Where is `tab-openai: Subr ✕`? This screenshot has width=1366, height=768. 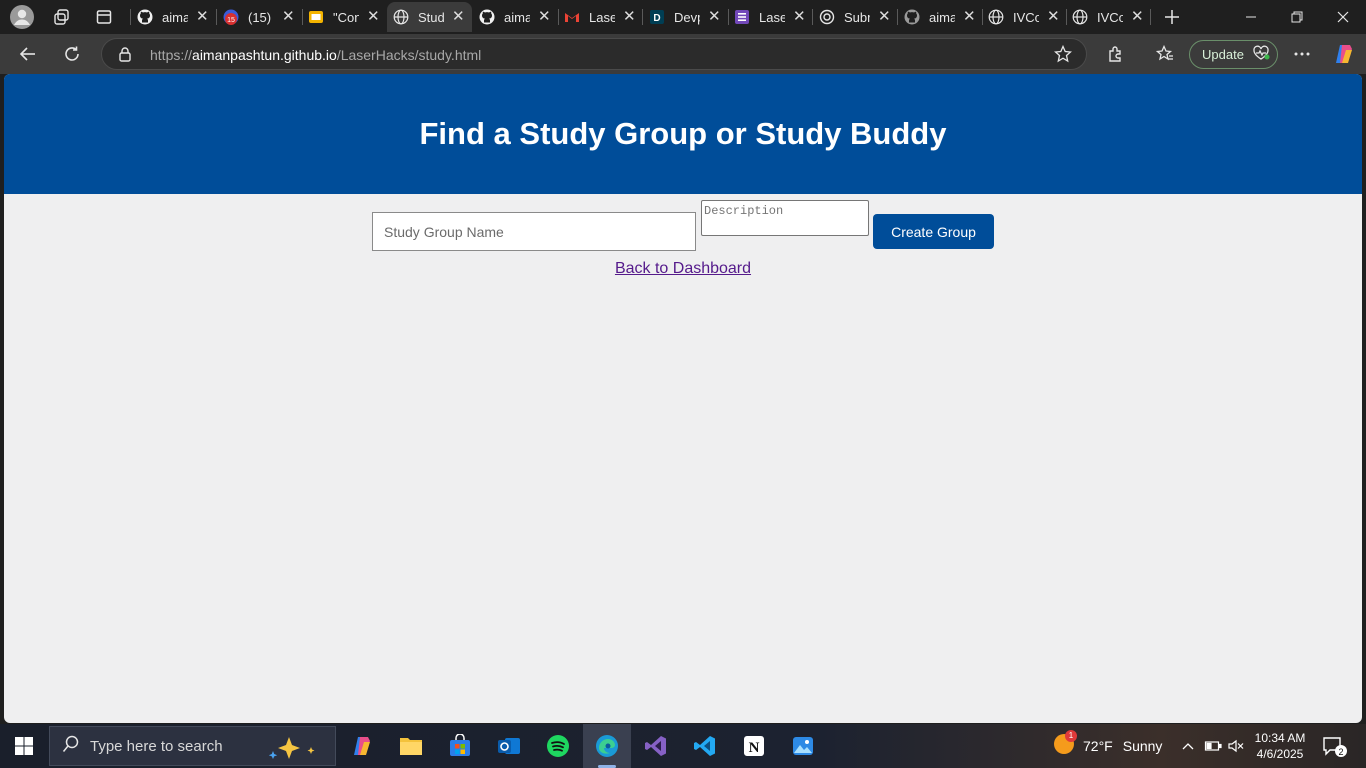
tab-openai: Subr ✕ is located at coordinates (855, 17).